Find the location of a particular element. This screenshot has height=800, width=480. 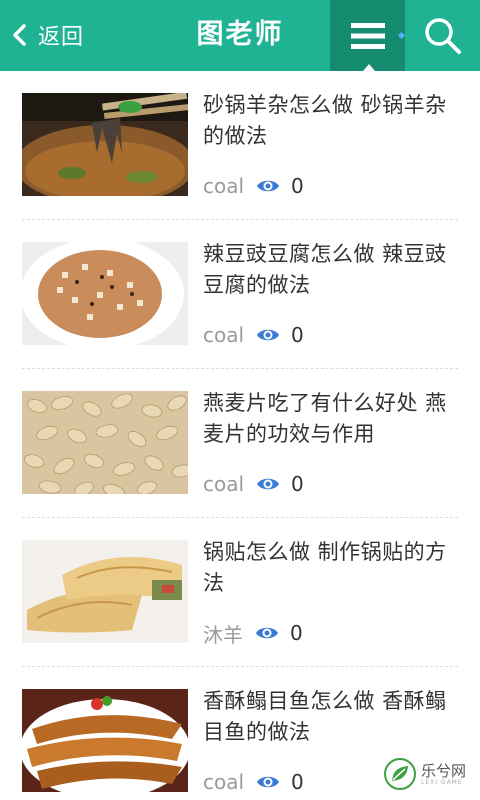

article-title: 锅贴怎么做 制作锅贴的方法 is located at coordinates (328, 568).